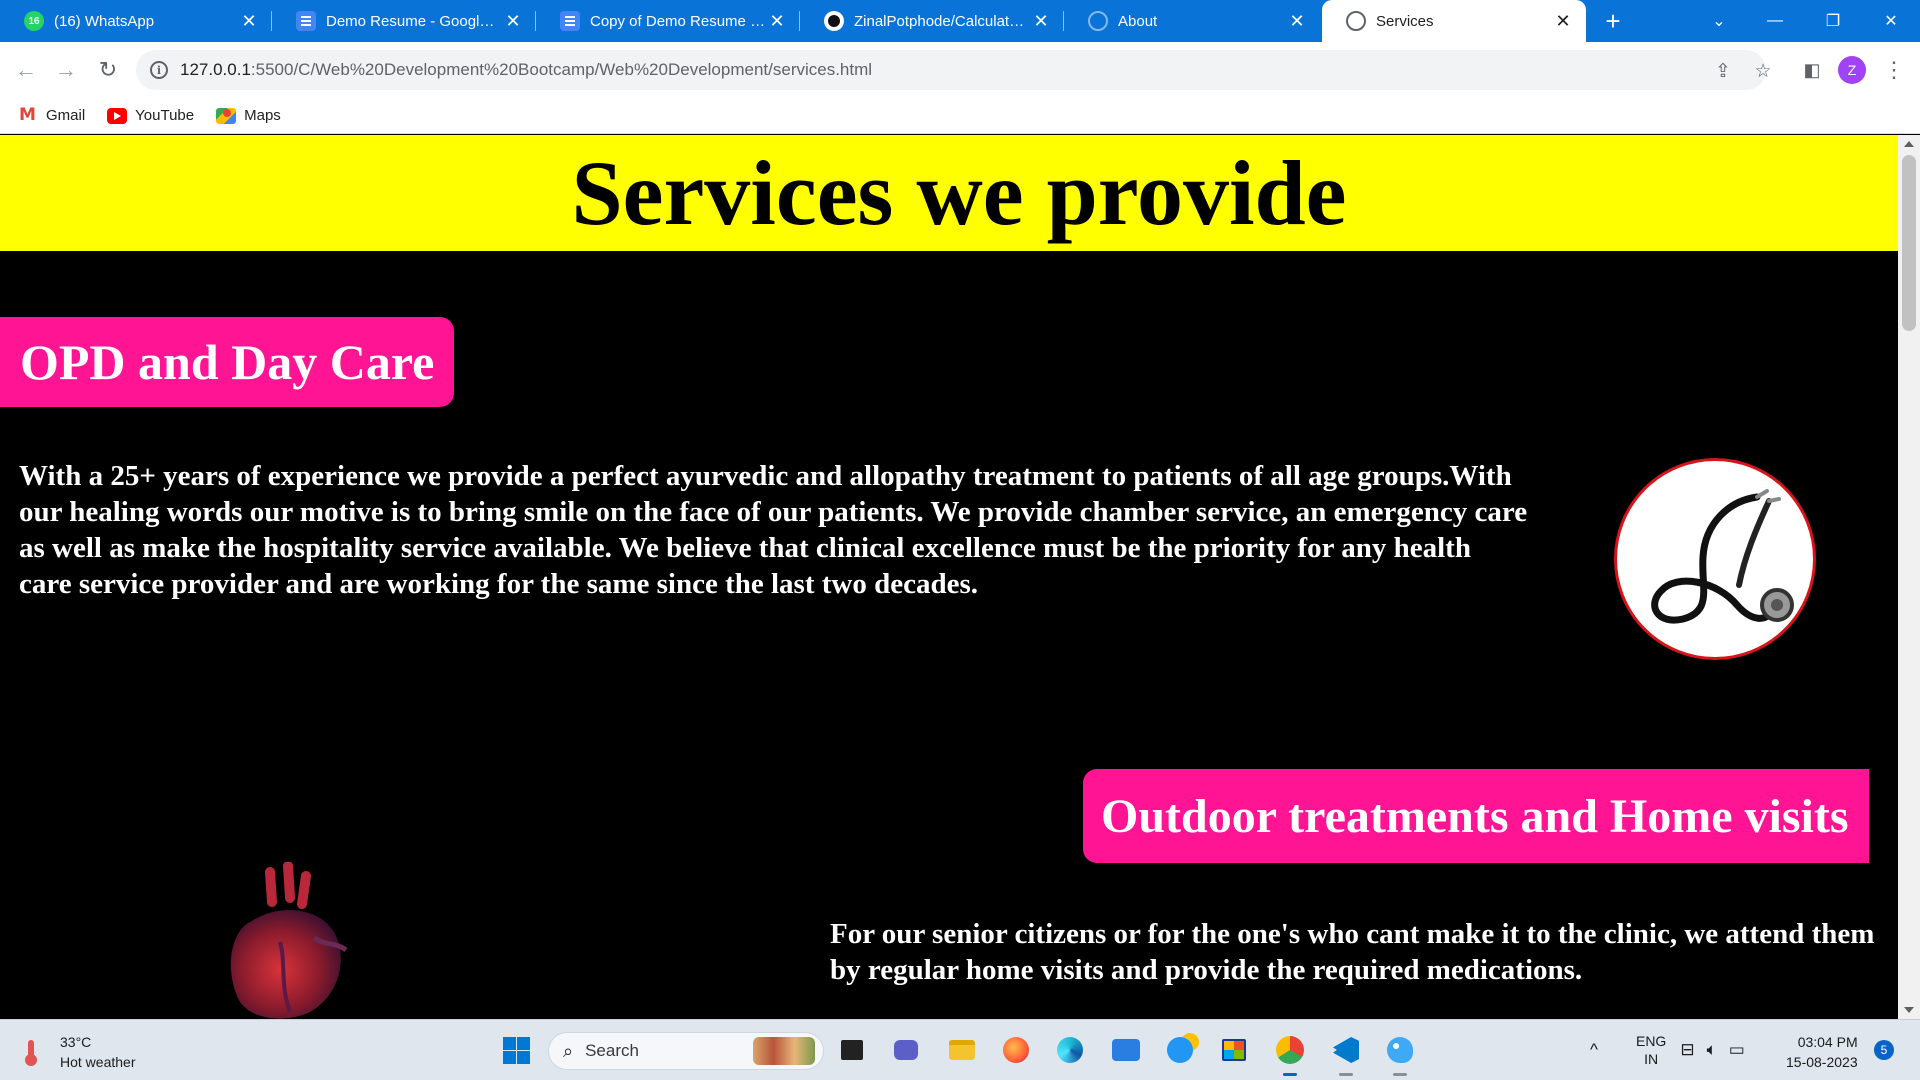  I want to click on share-icon: ⇪, so click(1723, 71).